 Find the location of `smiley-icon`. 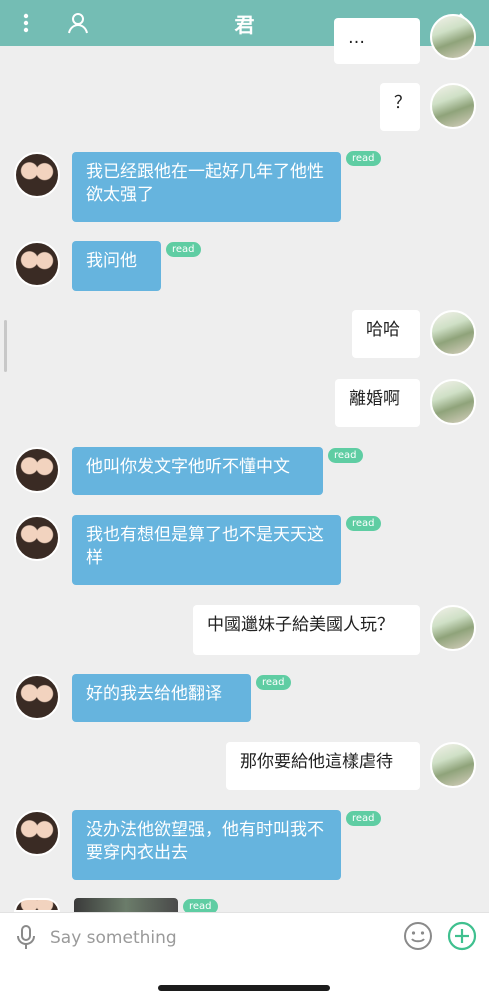

smiley-icon is located at coordinates (418, 936).